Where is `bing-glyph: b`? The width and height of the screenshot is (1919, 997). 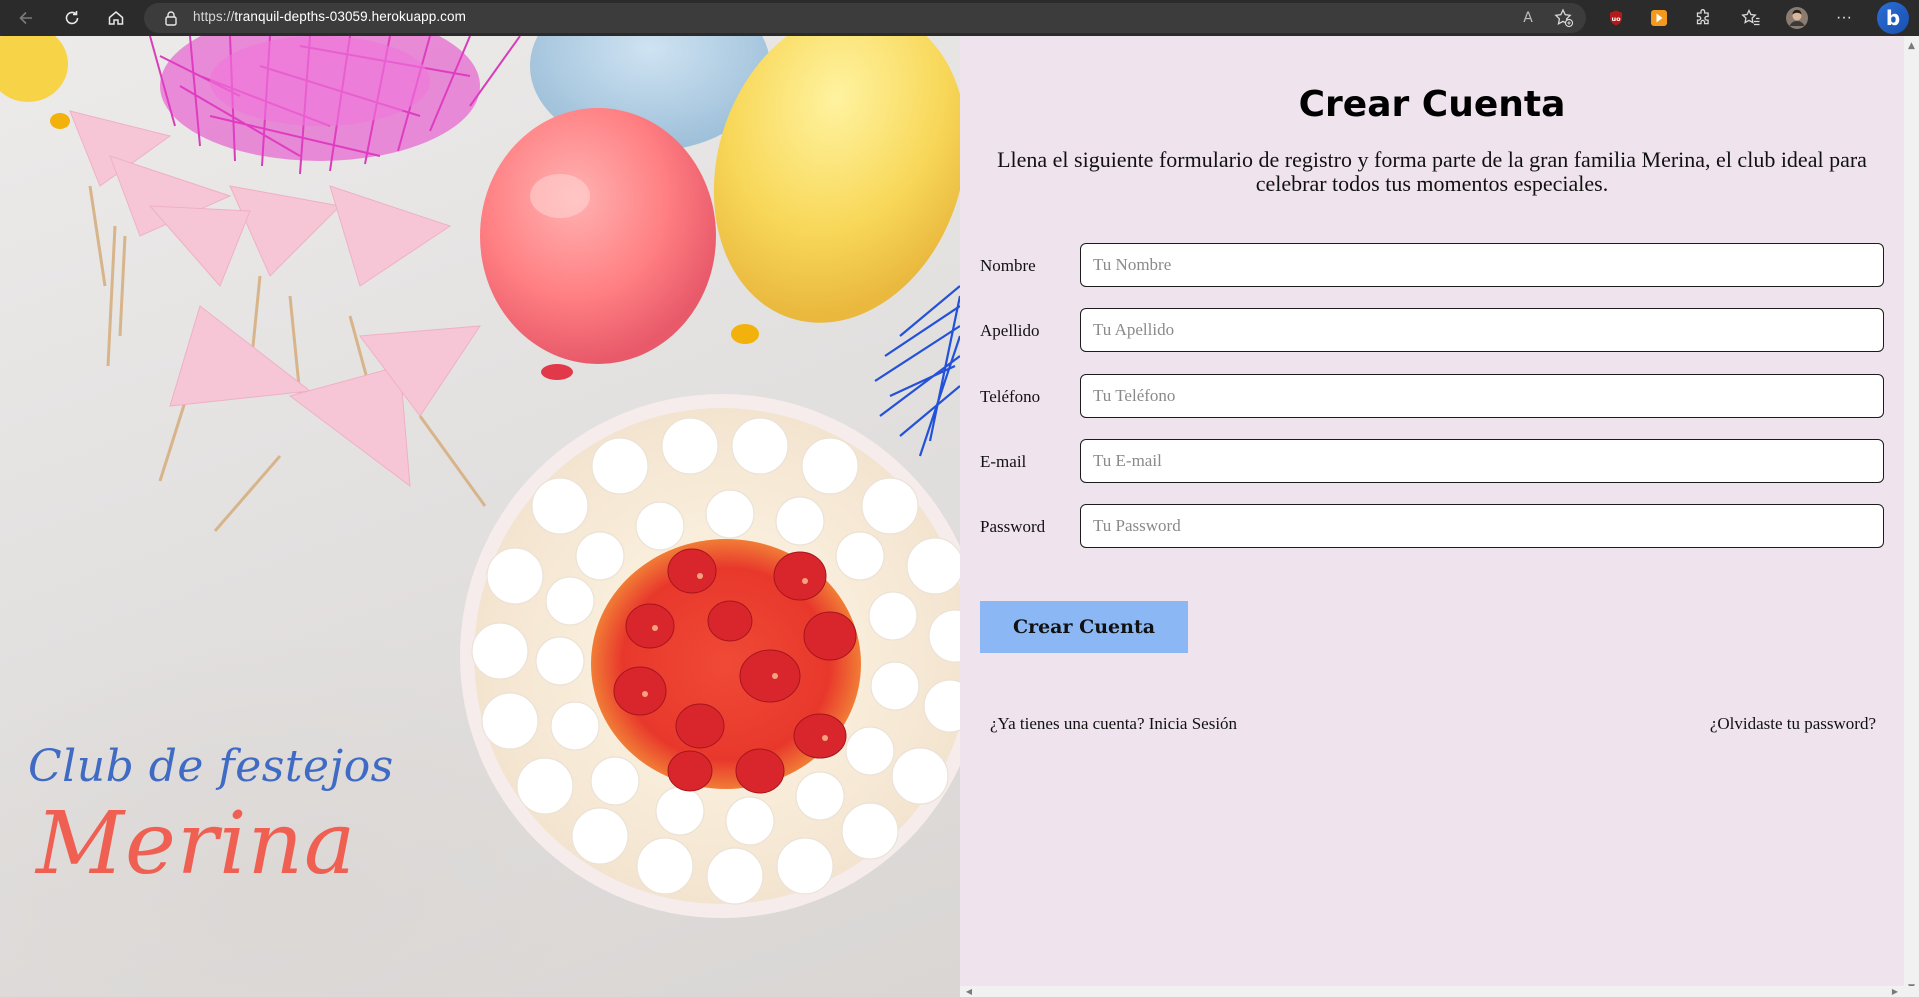 bing-glyph: b is located at coordinates (1893, 18).